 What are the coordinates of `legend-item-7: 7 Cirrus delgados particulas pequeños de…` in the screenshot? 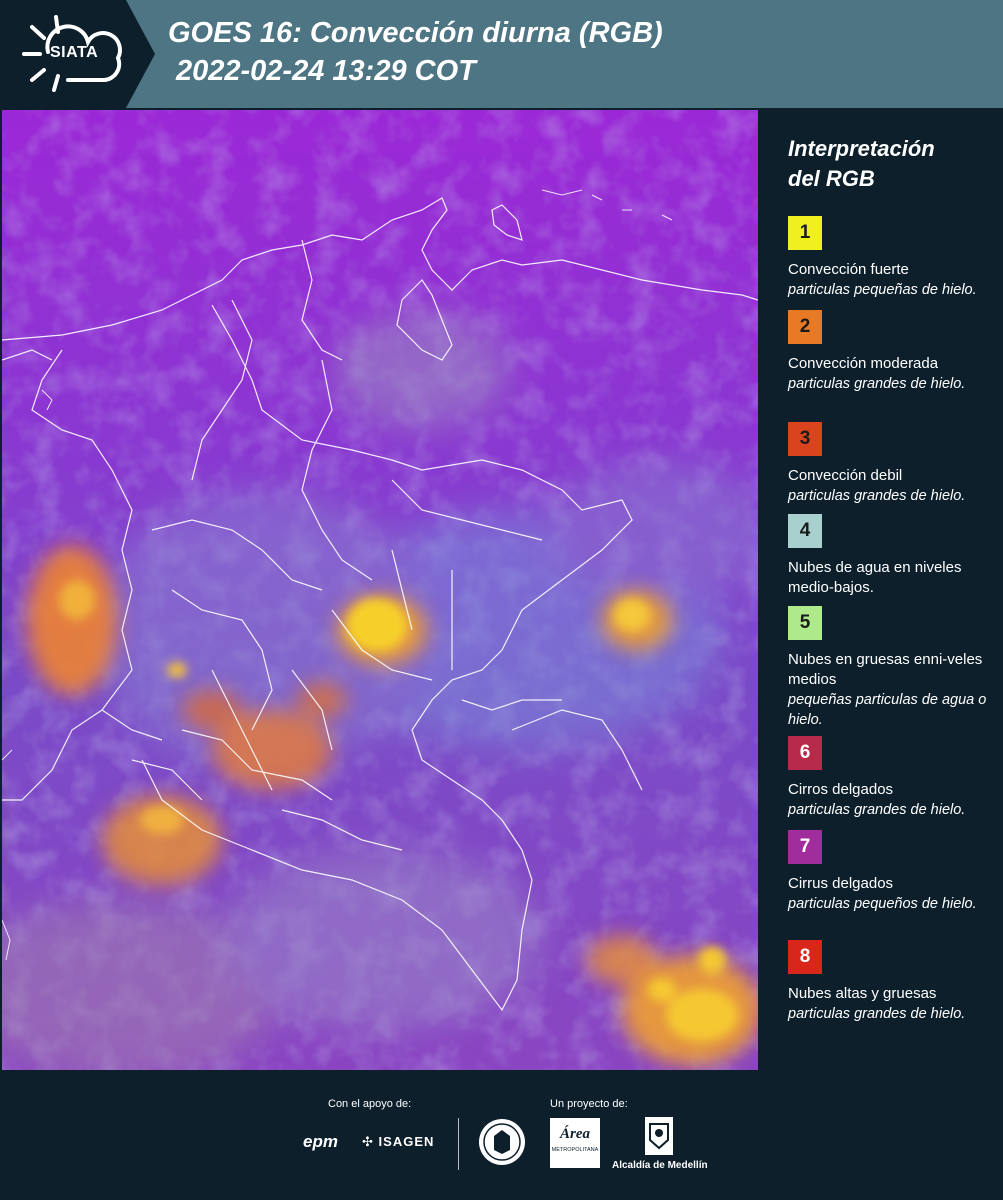 It's located at (888, 872).